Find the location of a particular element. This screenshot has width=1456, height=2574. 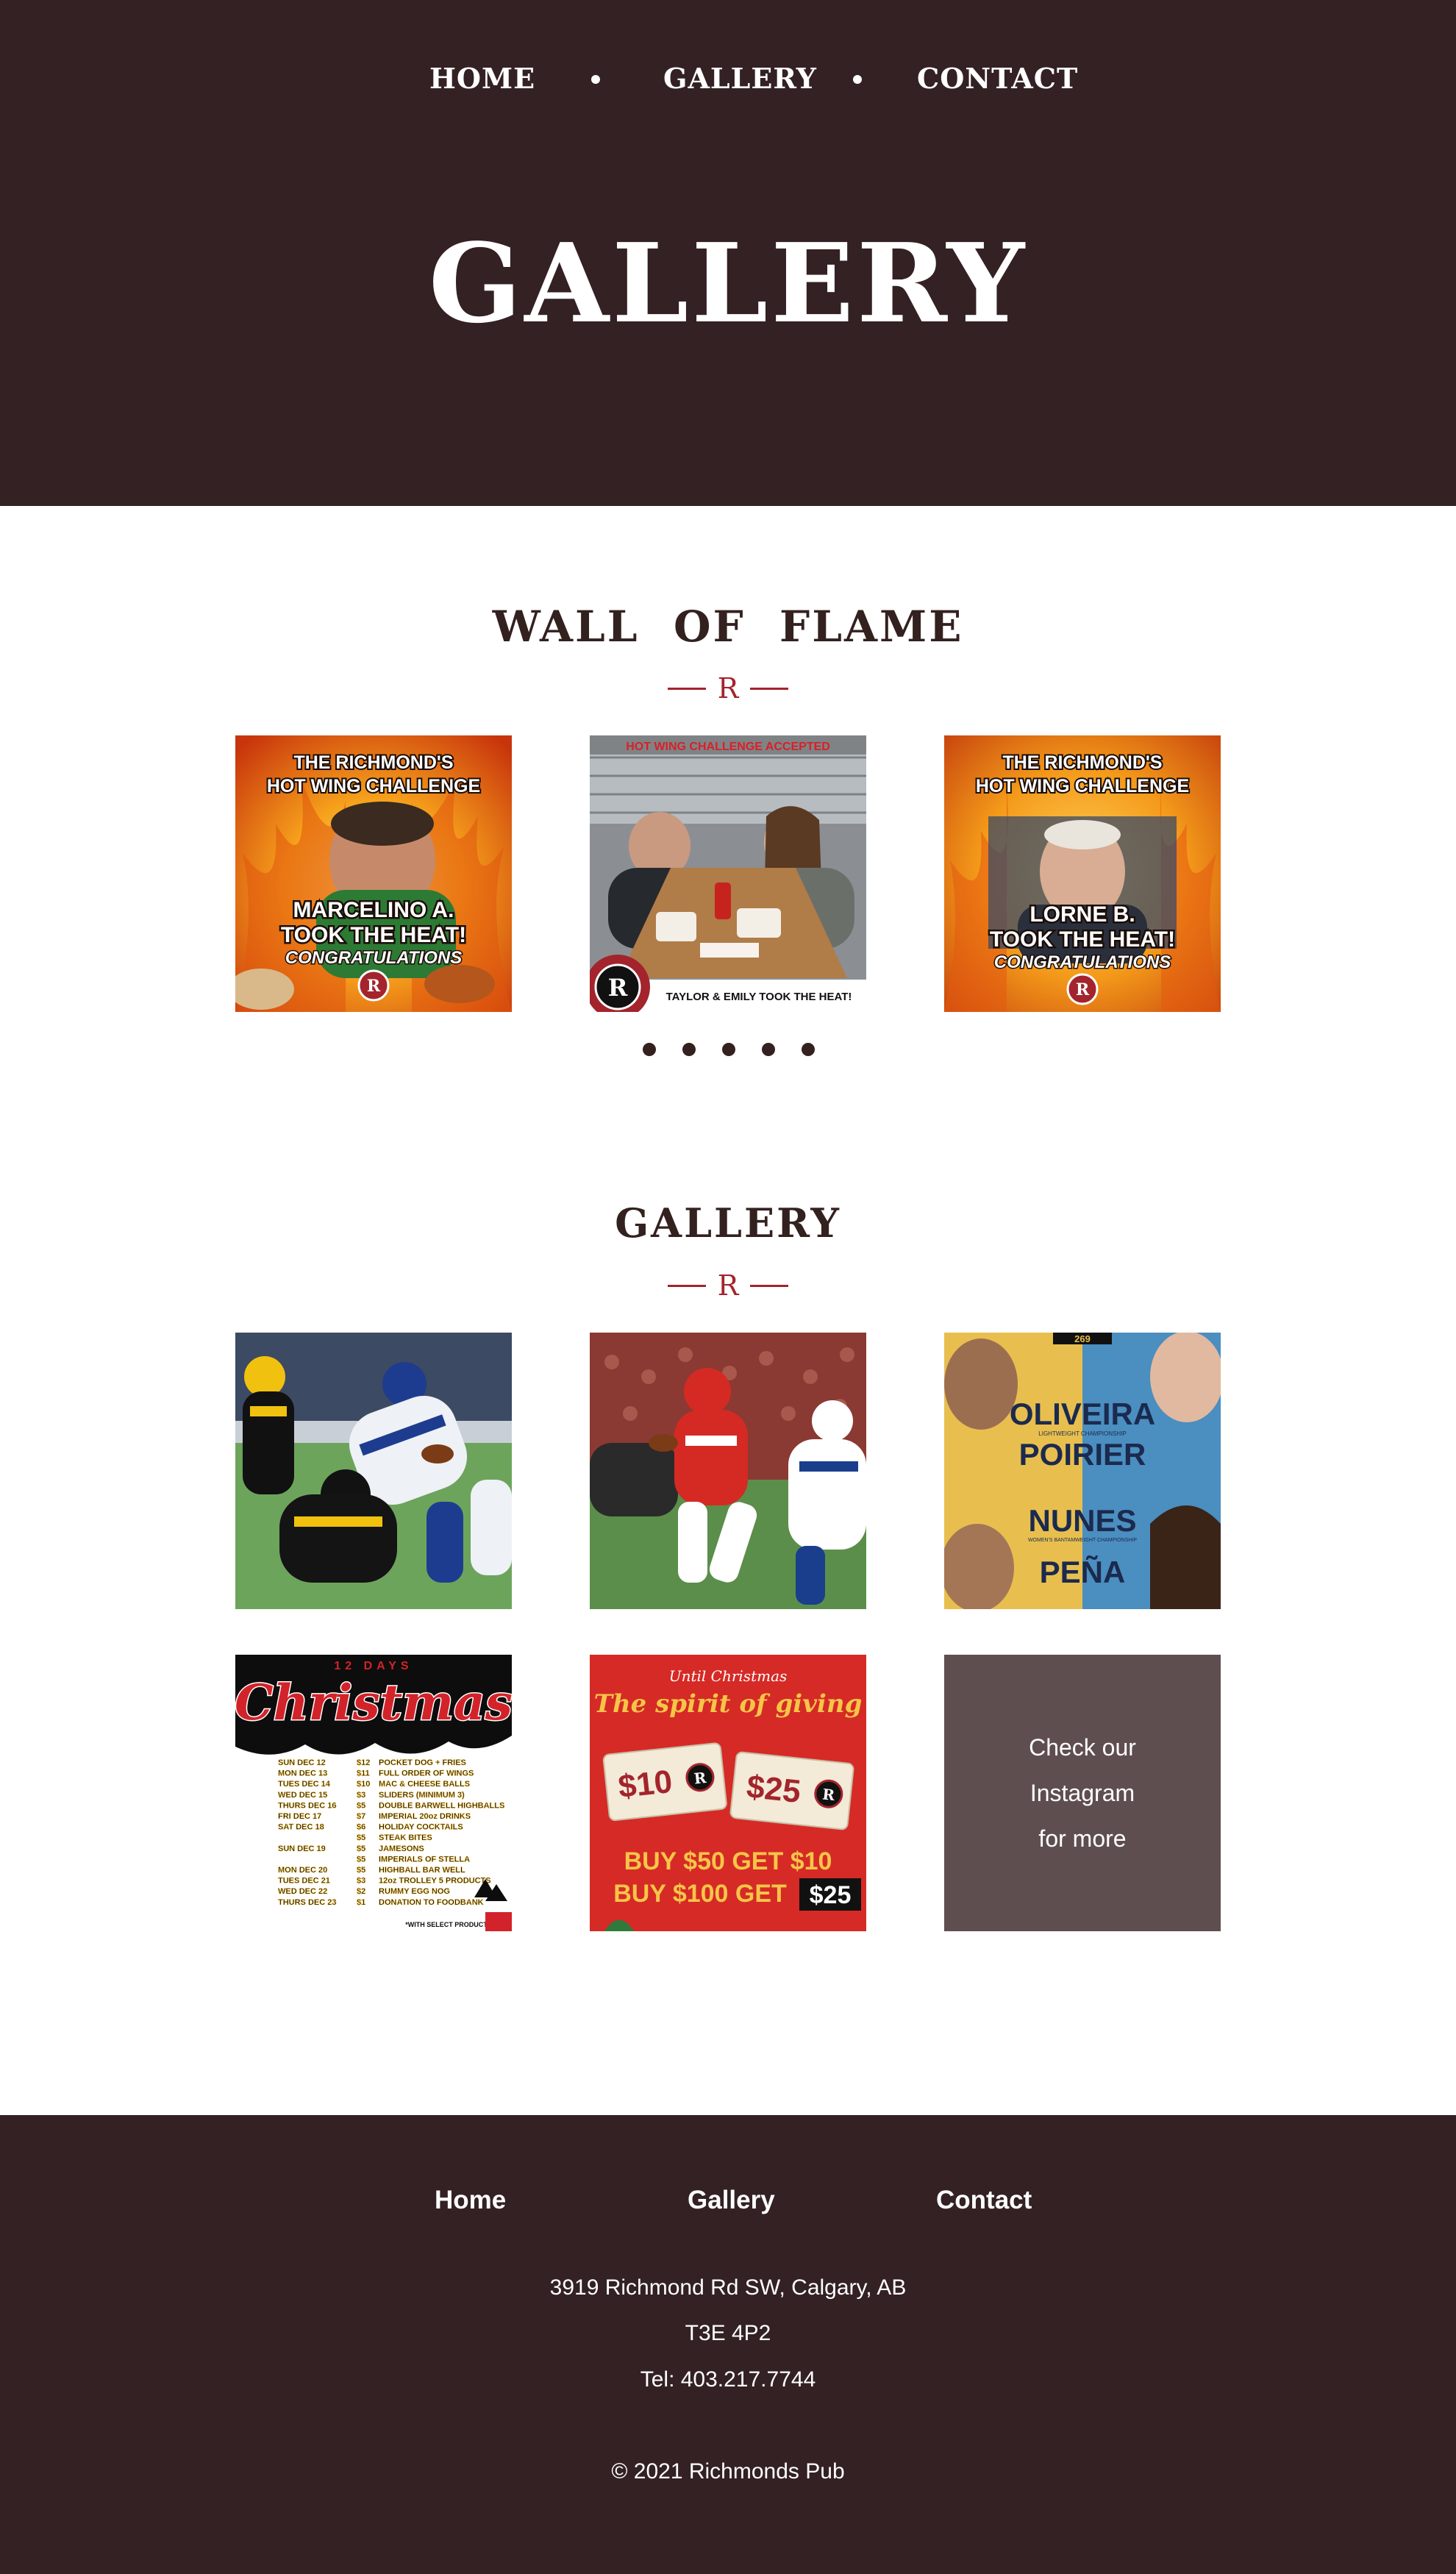

christmas-special-day: SAT DEC 18 is located at coordinates (301, 1828).